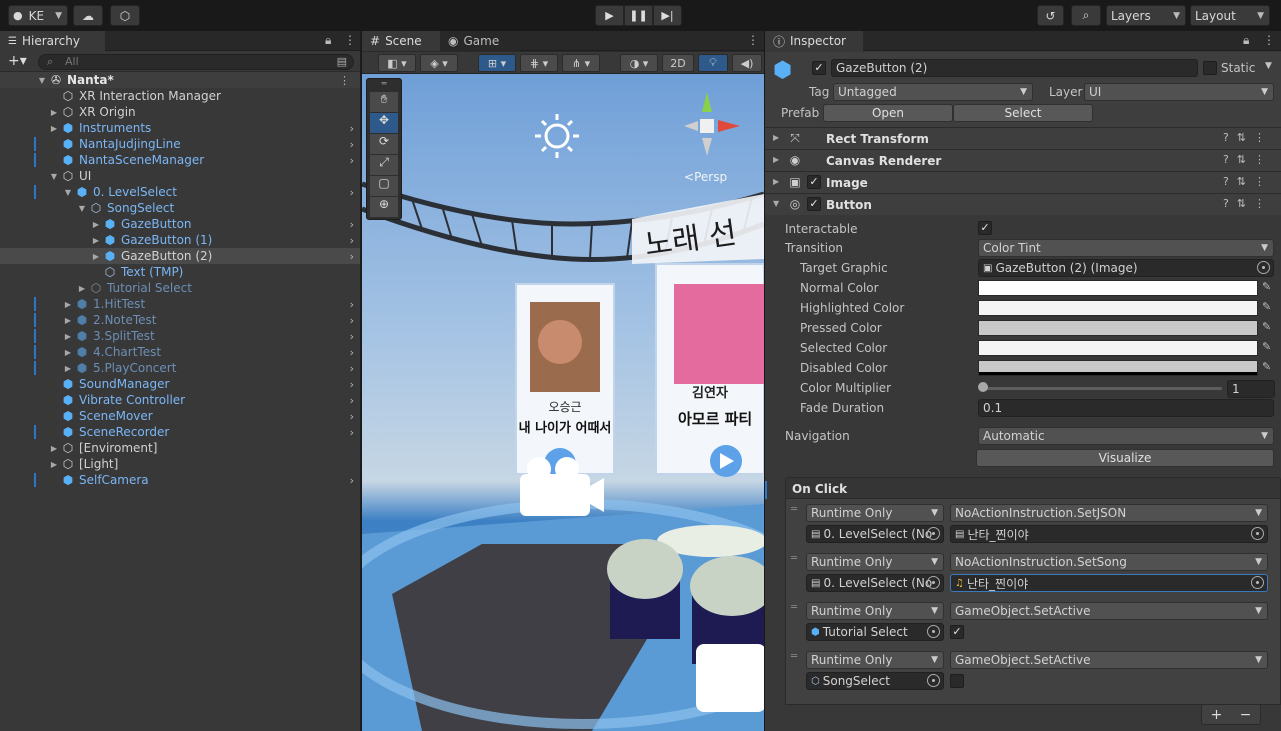 The width and height of the screenshot is (1281, 731). Describe the element at coordinates (497, 63) in the screenshot. I see `grid-snap-dropdown: ⊞ ▾` at that location.